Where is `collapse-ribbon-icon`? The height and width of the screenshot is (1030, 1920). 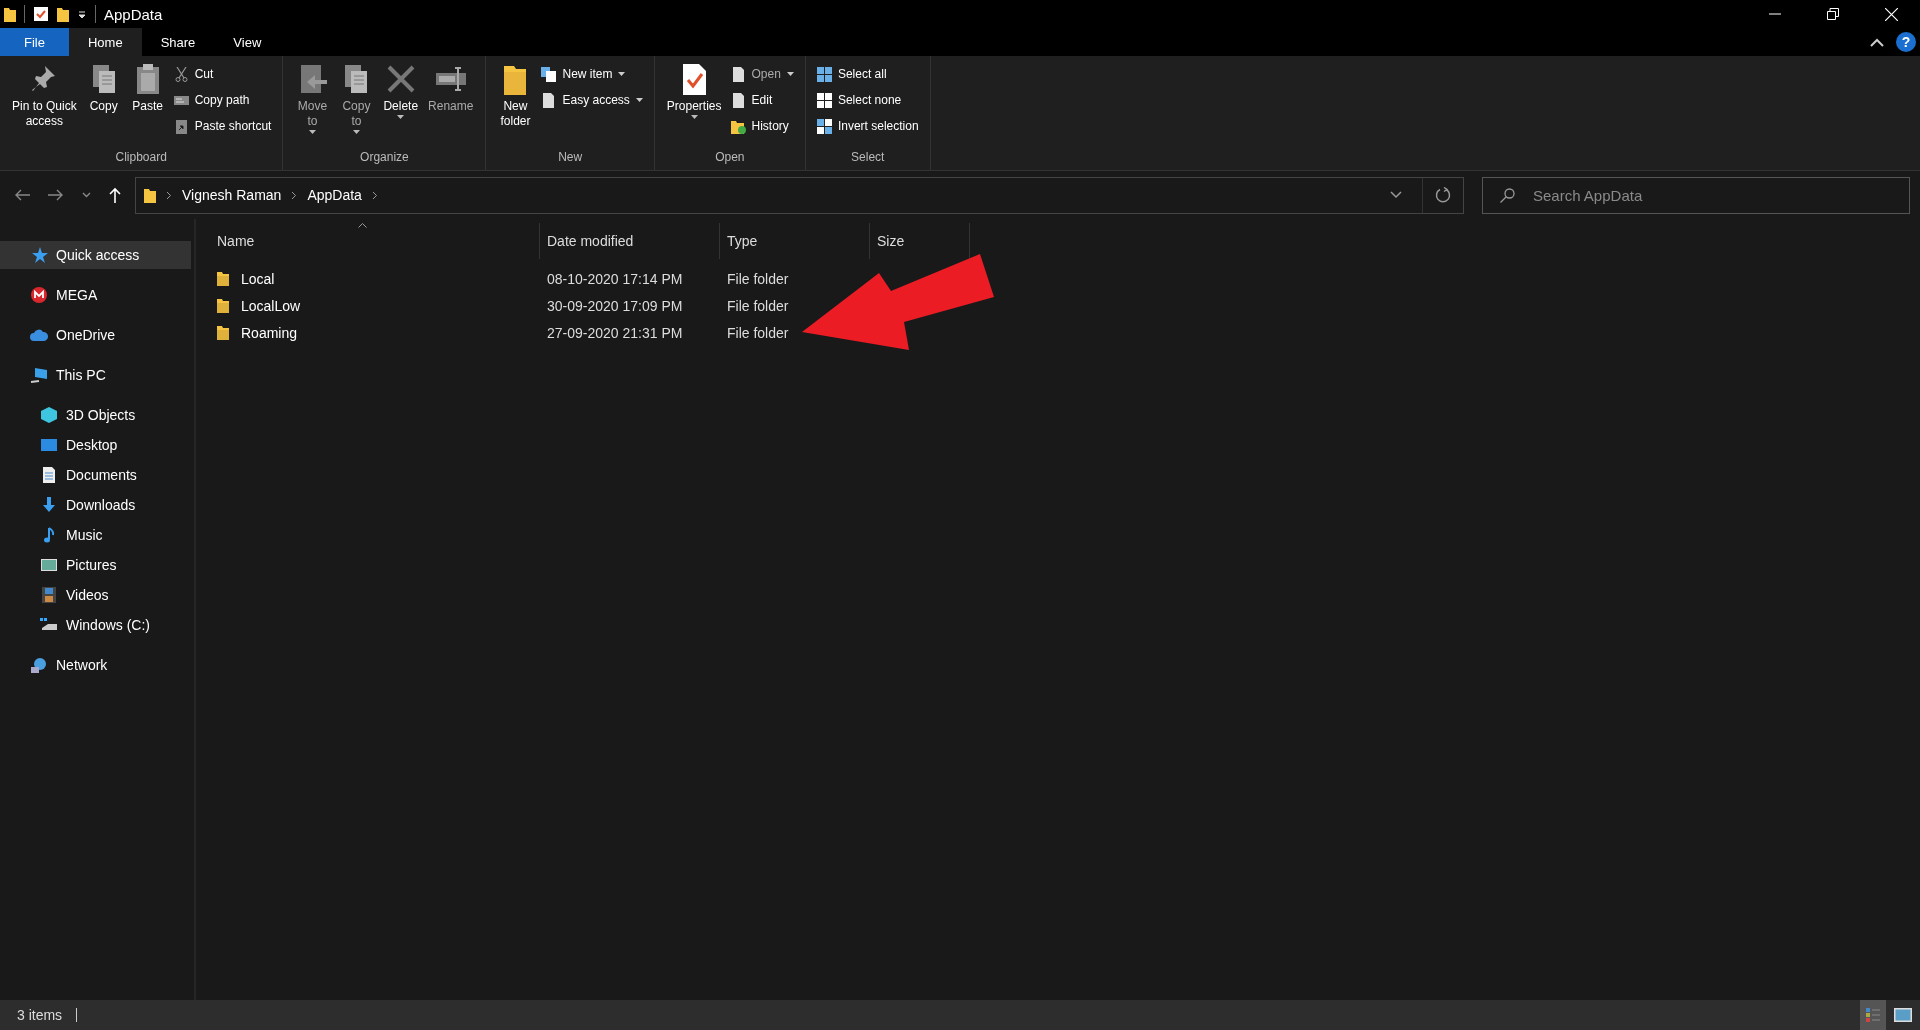 collapse-ribbon-icon is located at coordinates (1877, 42).